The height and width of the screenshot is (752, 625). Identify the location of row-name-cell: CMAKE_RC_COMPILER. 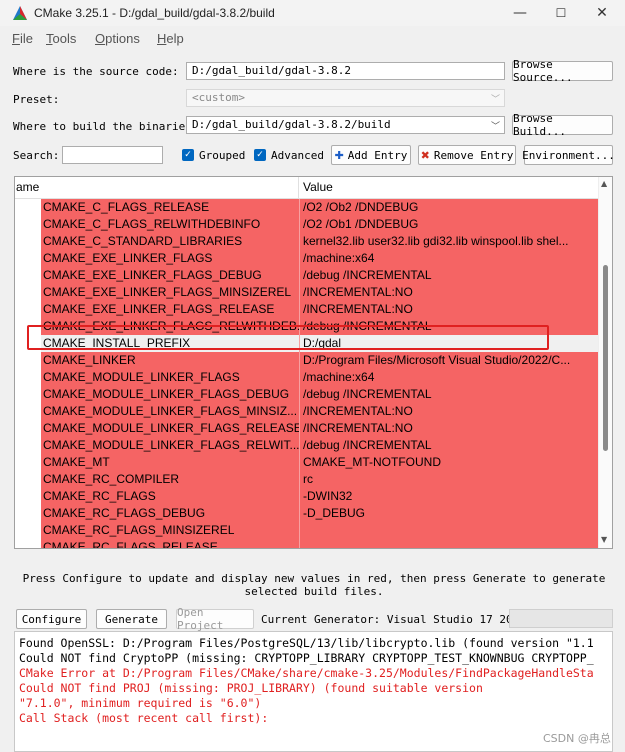
(171, 479).